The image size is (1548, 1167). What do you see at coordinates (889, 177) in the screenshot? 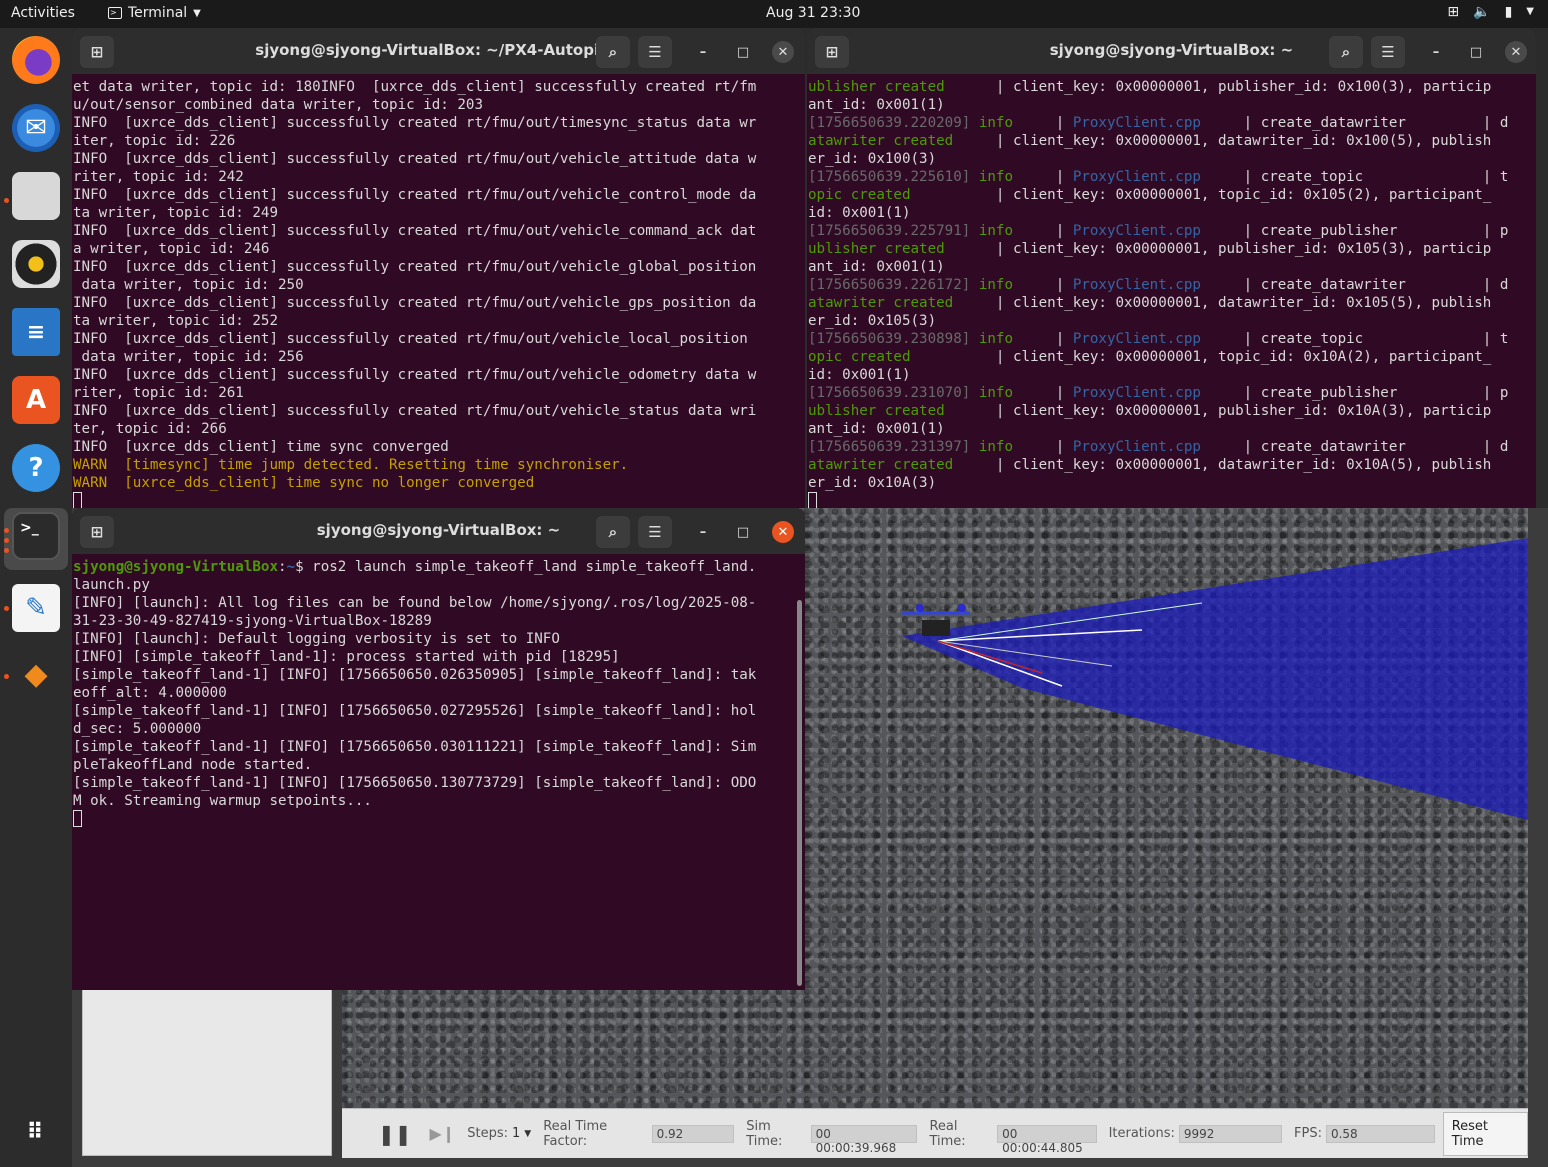
I see `log-timestamp: [1756650639.225610]` at bounding box center [889, 177].